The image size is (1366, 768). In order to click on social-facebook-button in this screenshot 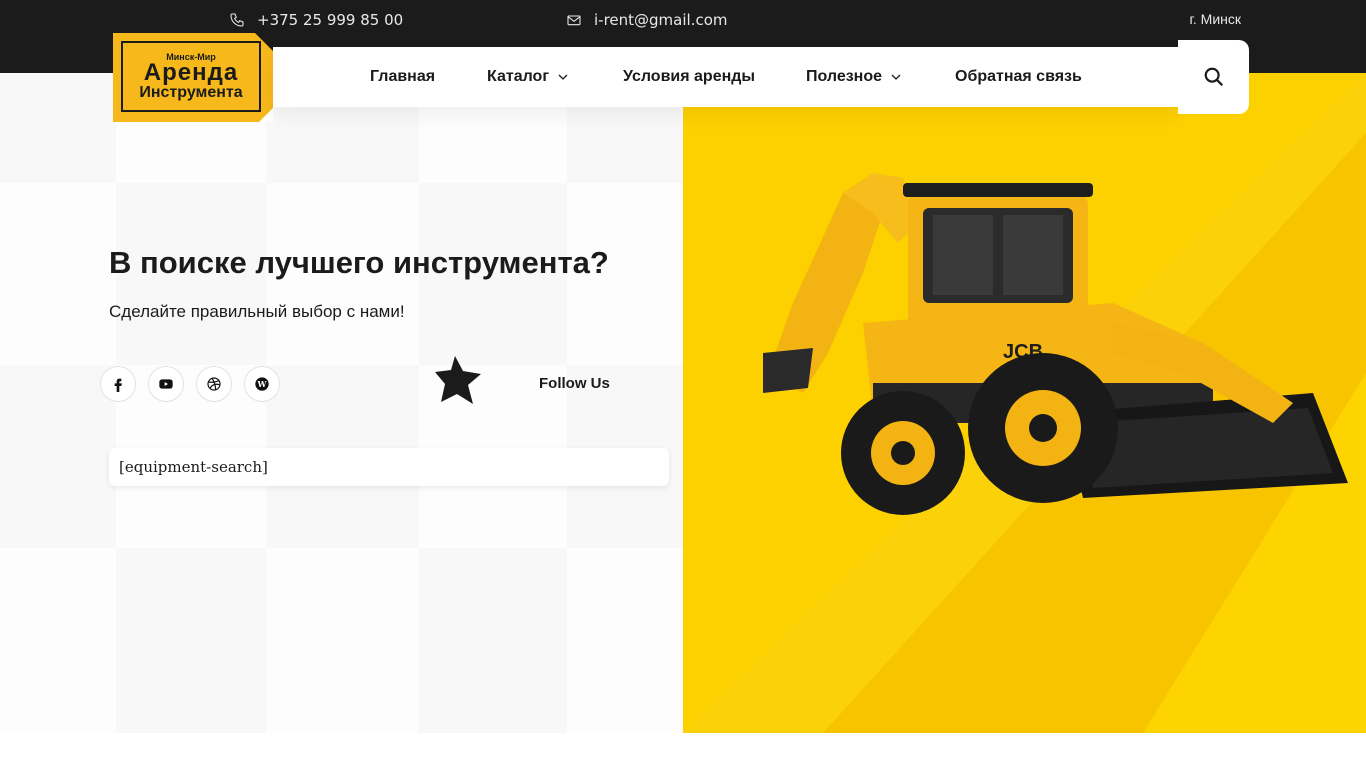, I will do `click(118, 384)`.